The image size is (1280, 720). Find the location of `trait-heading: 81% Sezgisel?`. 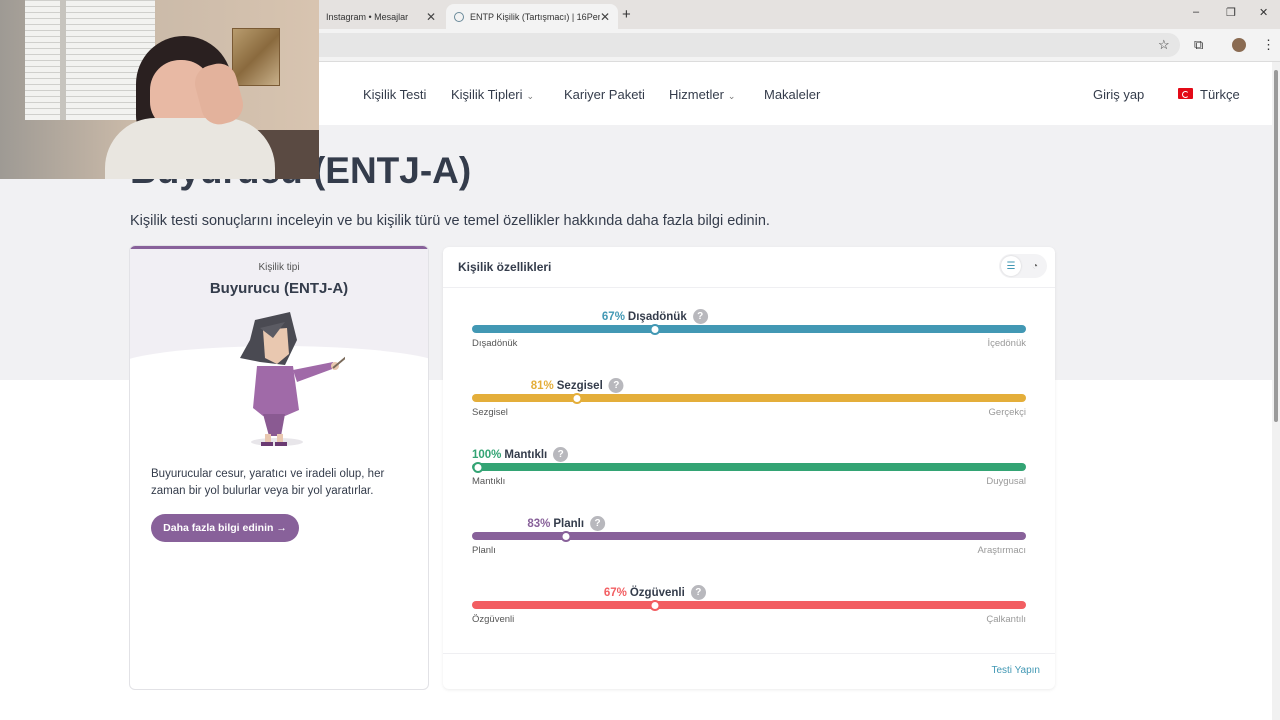

trait-heading: 81% Sezgisel? is located at coordinates (577, 385).